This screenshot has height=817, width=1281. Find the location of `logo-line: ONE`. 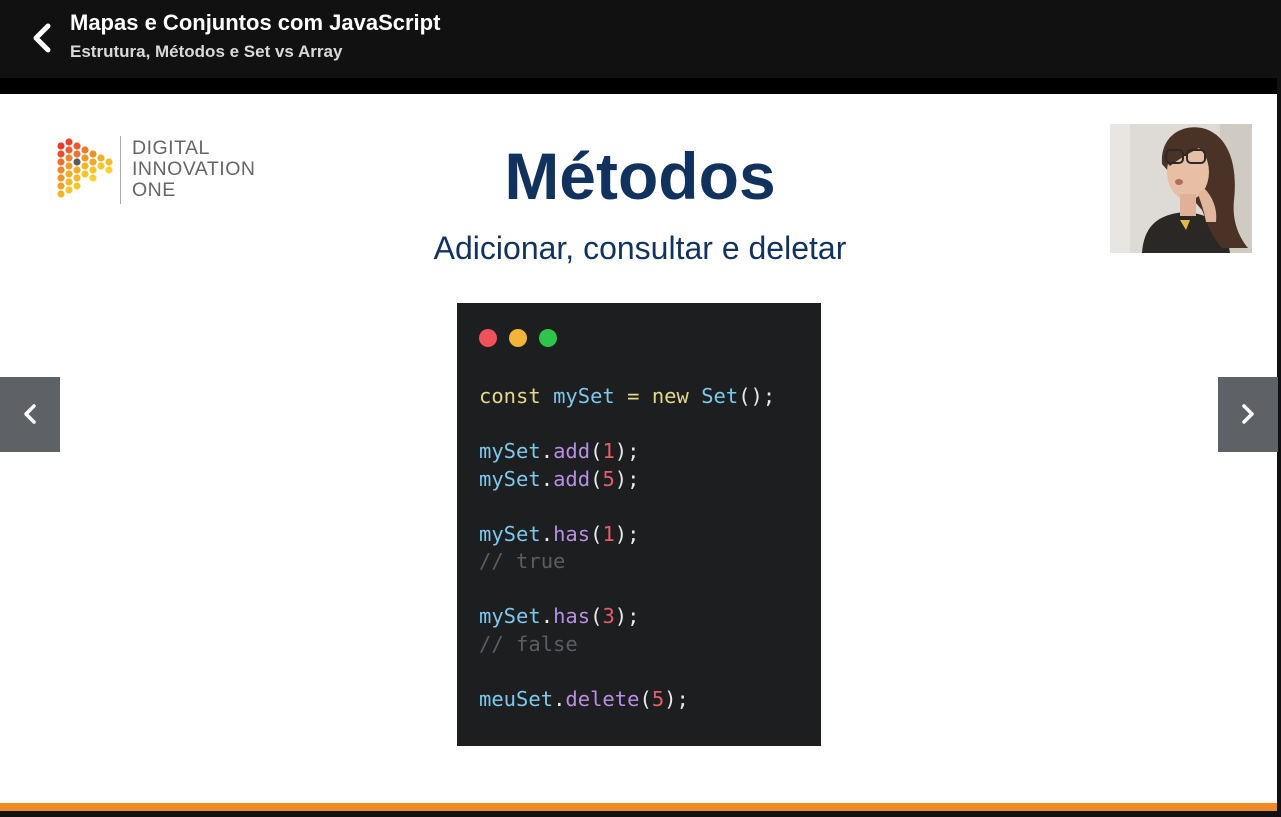

logo-line: ONE is located at coordinates (154, 190).